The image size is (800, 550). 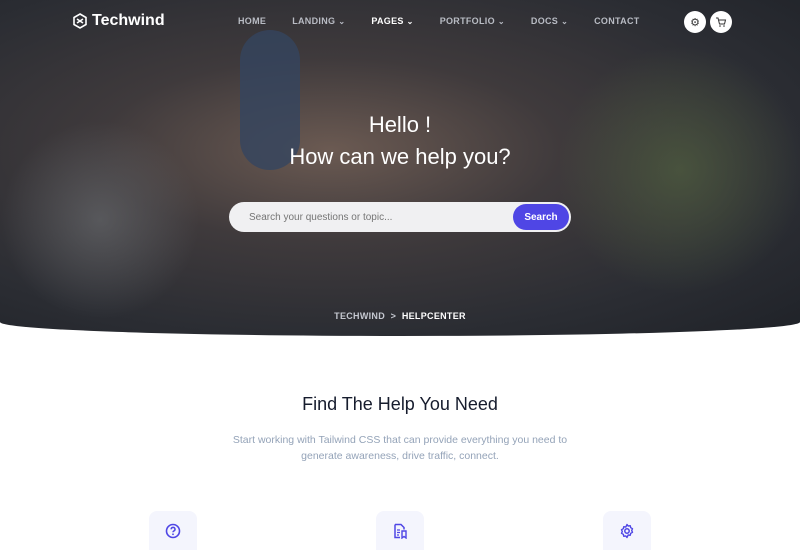 What do you see at coordinates (433, 316) in the screenshot?
I see `breadcrumb-current: HELPCENTER` at bounding box center [433, 316].